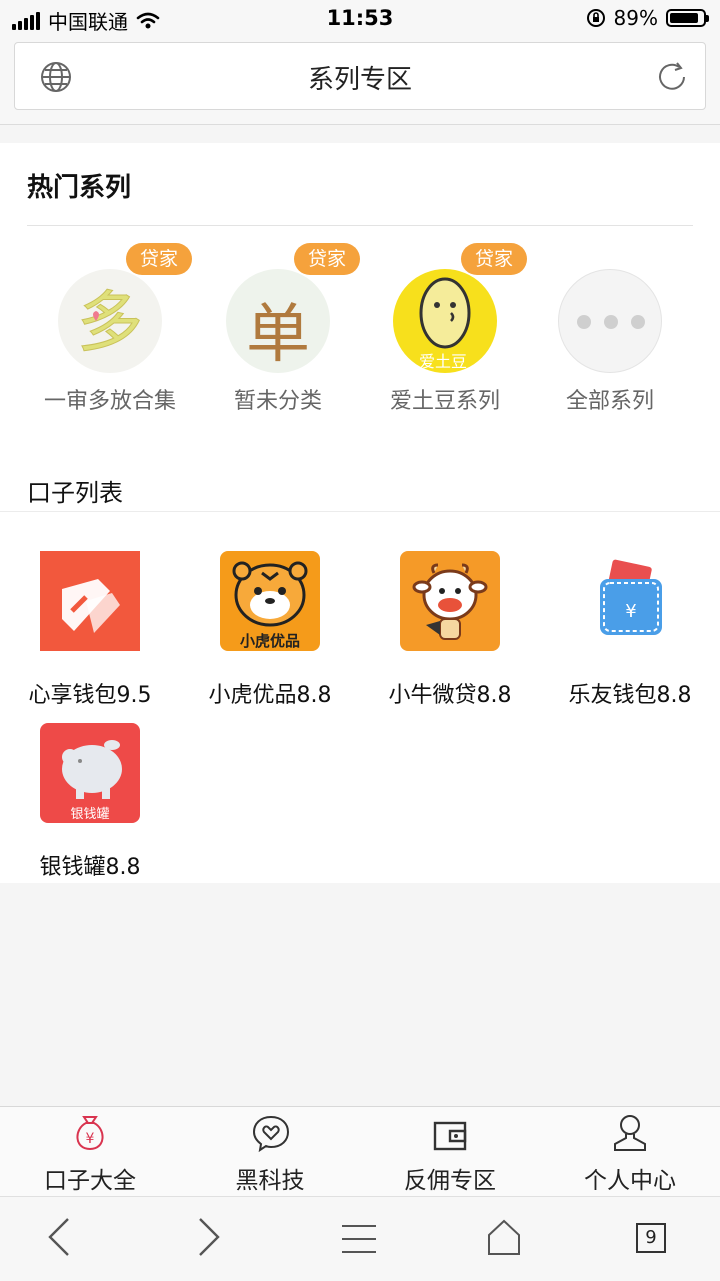 The width and height of the screenshot is (720, 1281). I want to click on loan-app-name: 乐友钱包8.8, so click(630, 695).